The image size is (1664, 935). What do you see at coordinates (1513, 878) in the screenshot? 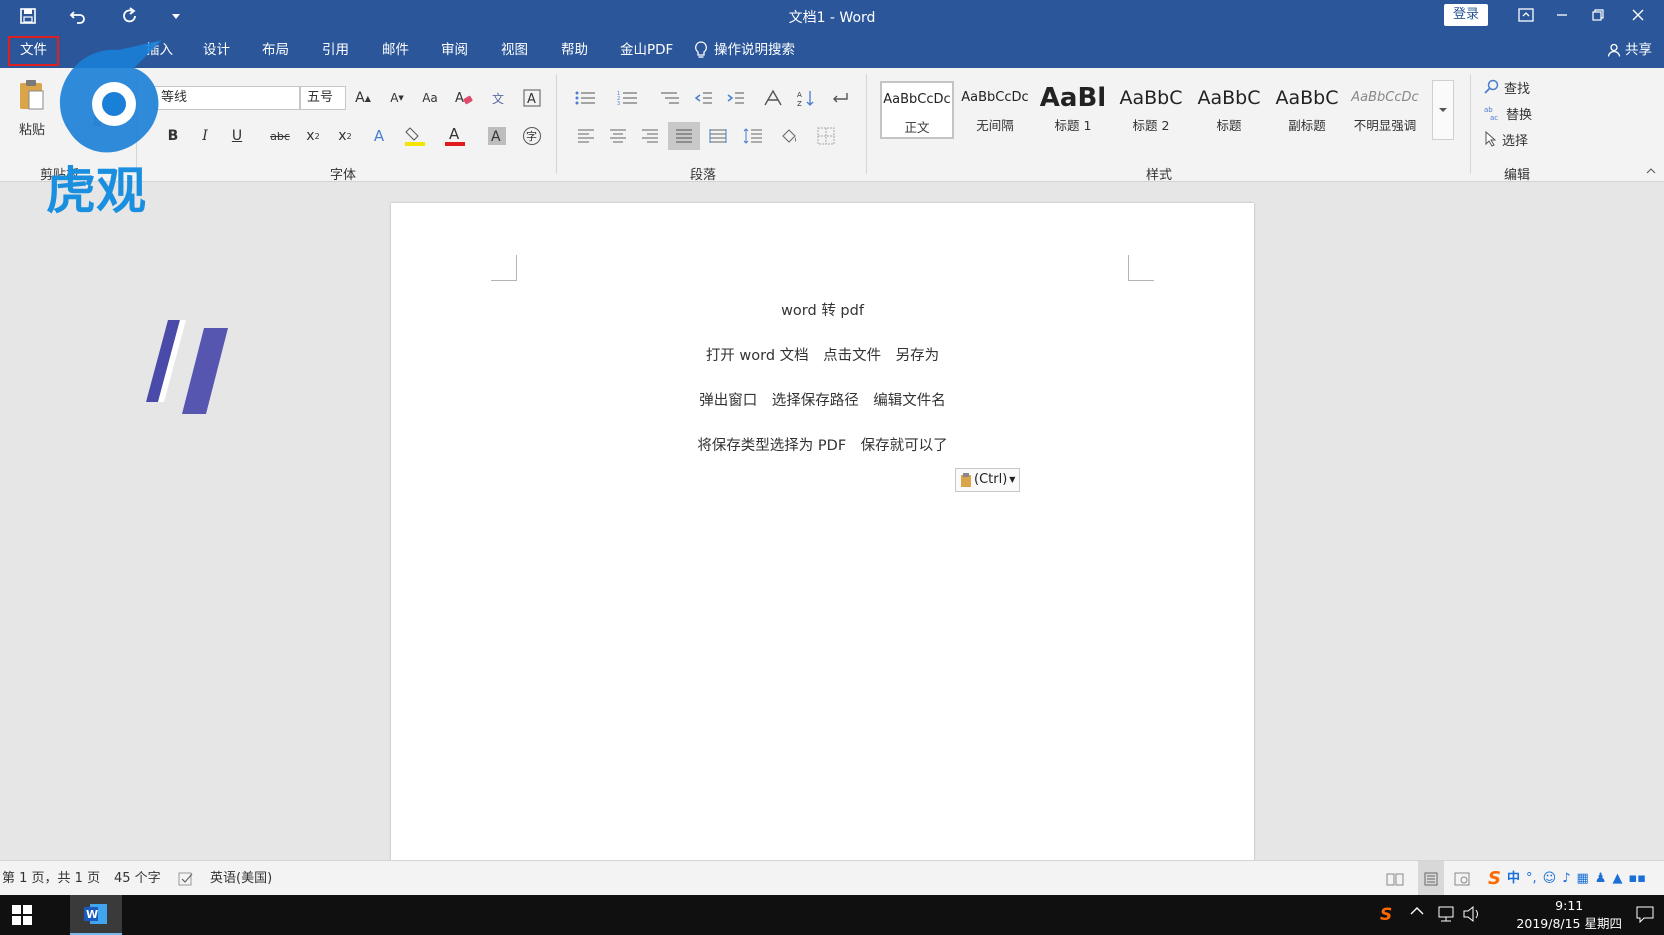
I see `ime-mode: 中` at bounding box center [1513, 878].